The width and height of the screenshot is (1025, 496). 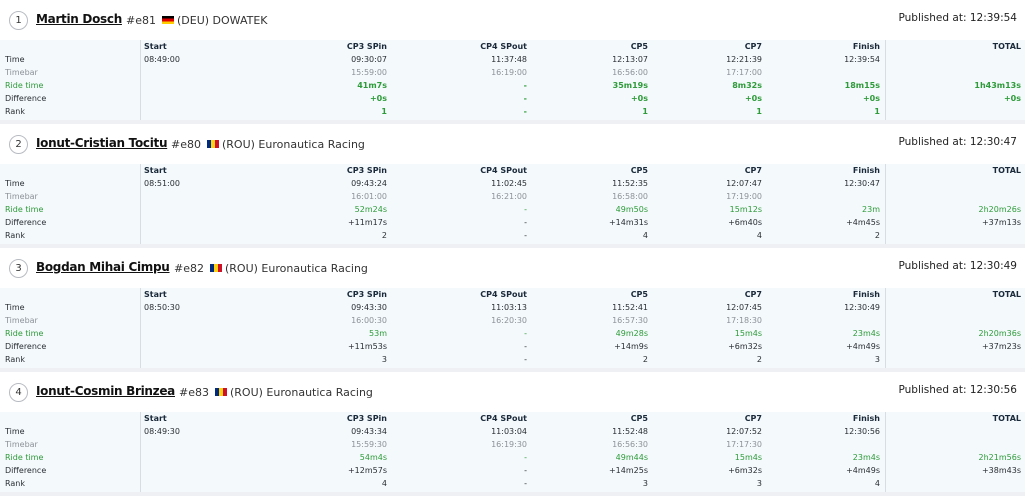 I want to click on cell-rank: -, so click(x=525, y=235).